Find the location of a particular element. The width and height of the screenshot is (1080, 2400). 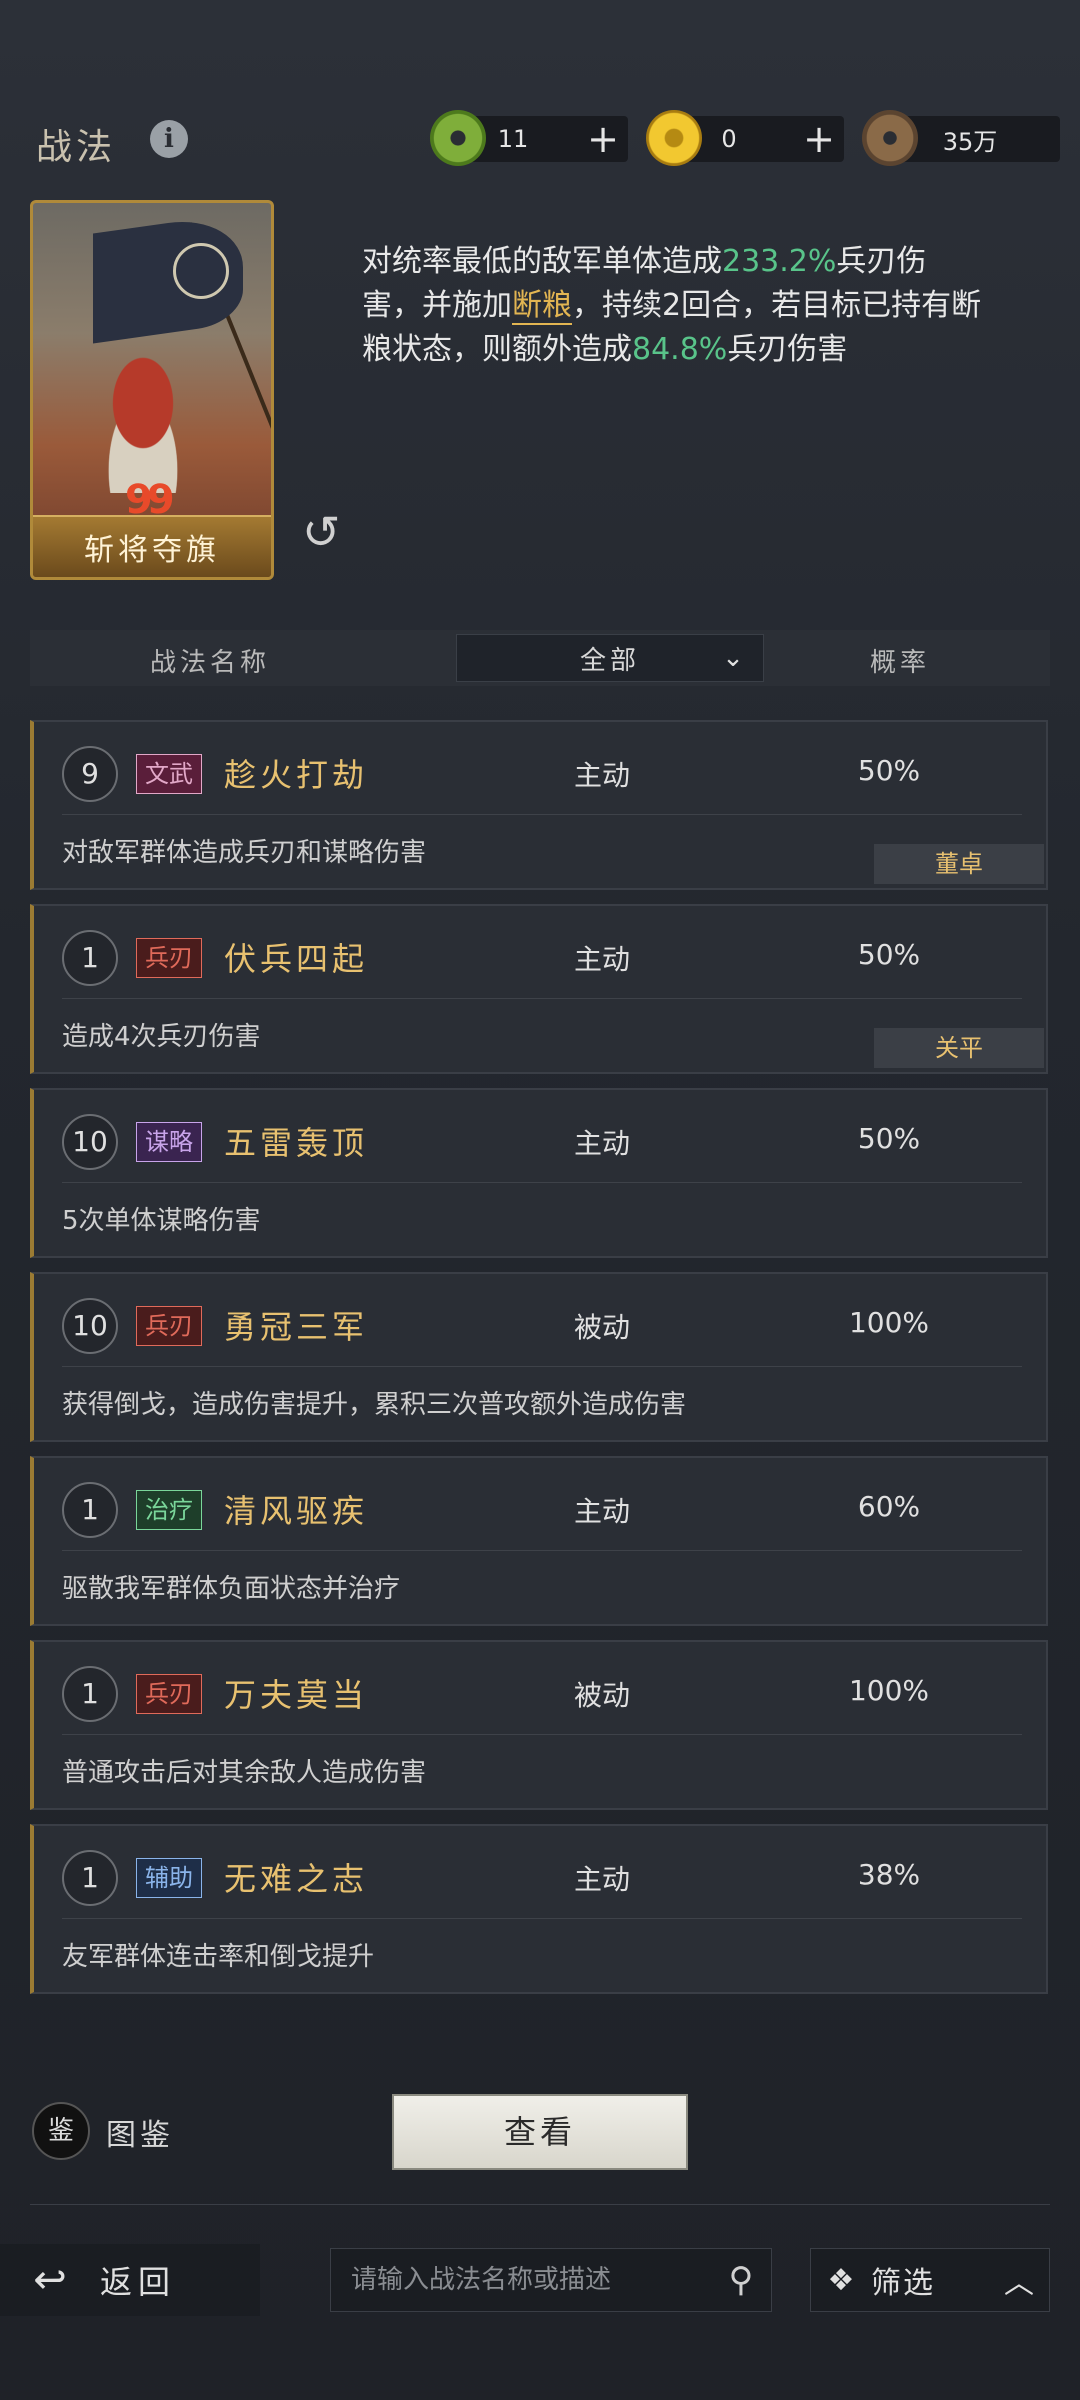

list-item: 1 治疗 清风驱疾 主动 60% 驱散我军群体负面状态并治疗 is located at coordinates (539, 1541).